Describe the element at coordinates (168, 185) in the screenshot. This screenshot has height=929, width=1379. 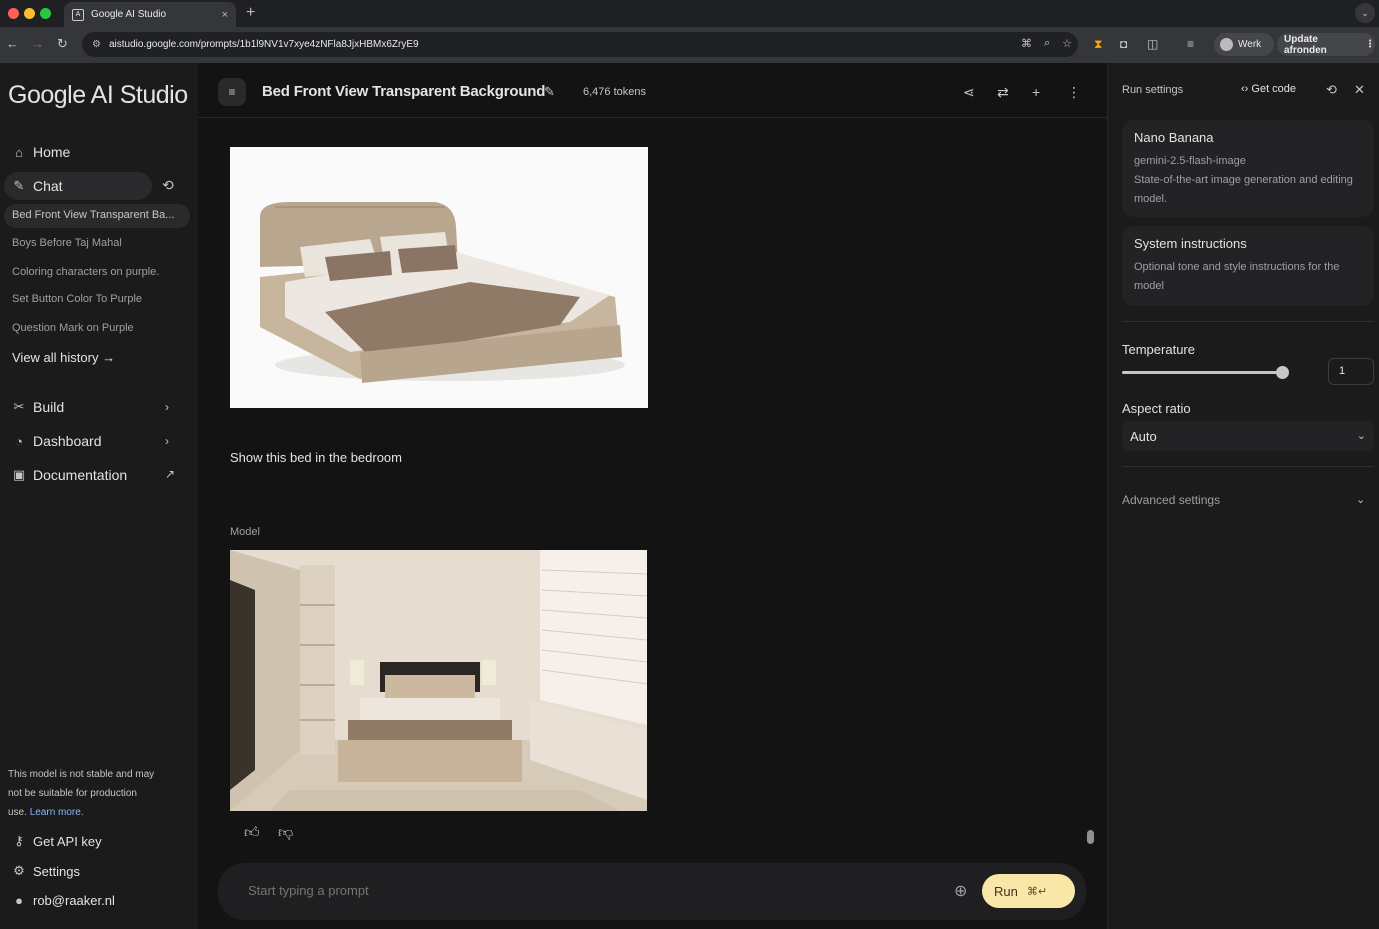
I see `history-icon: ⟲` at that location.